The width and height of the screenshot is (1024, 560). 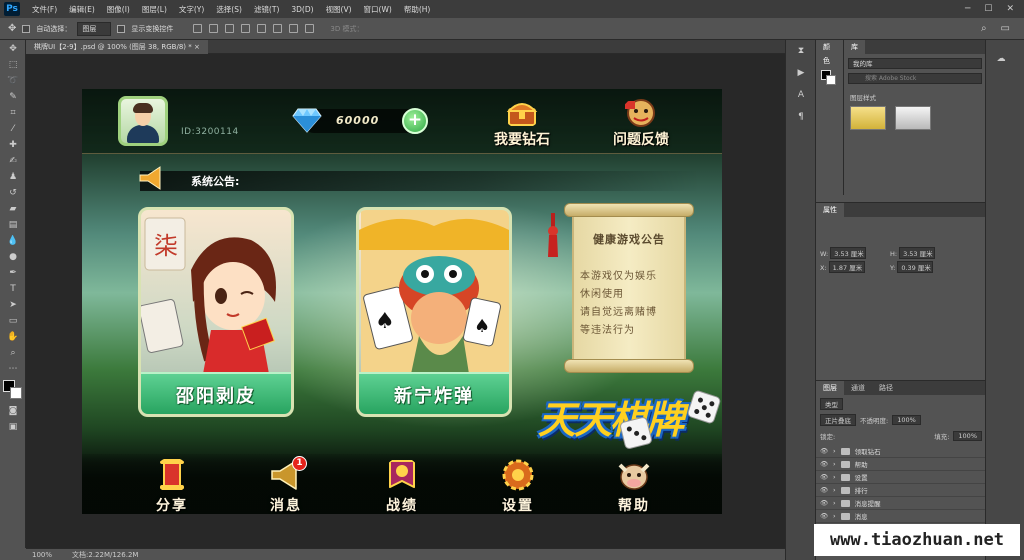 I want to click on eraser-tool-icon: ▰, so click(x=13, y=209).